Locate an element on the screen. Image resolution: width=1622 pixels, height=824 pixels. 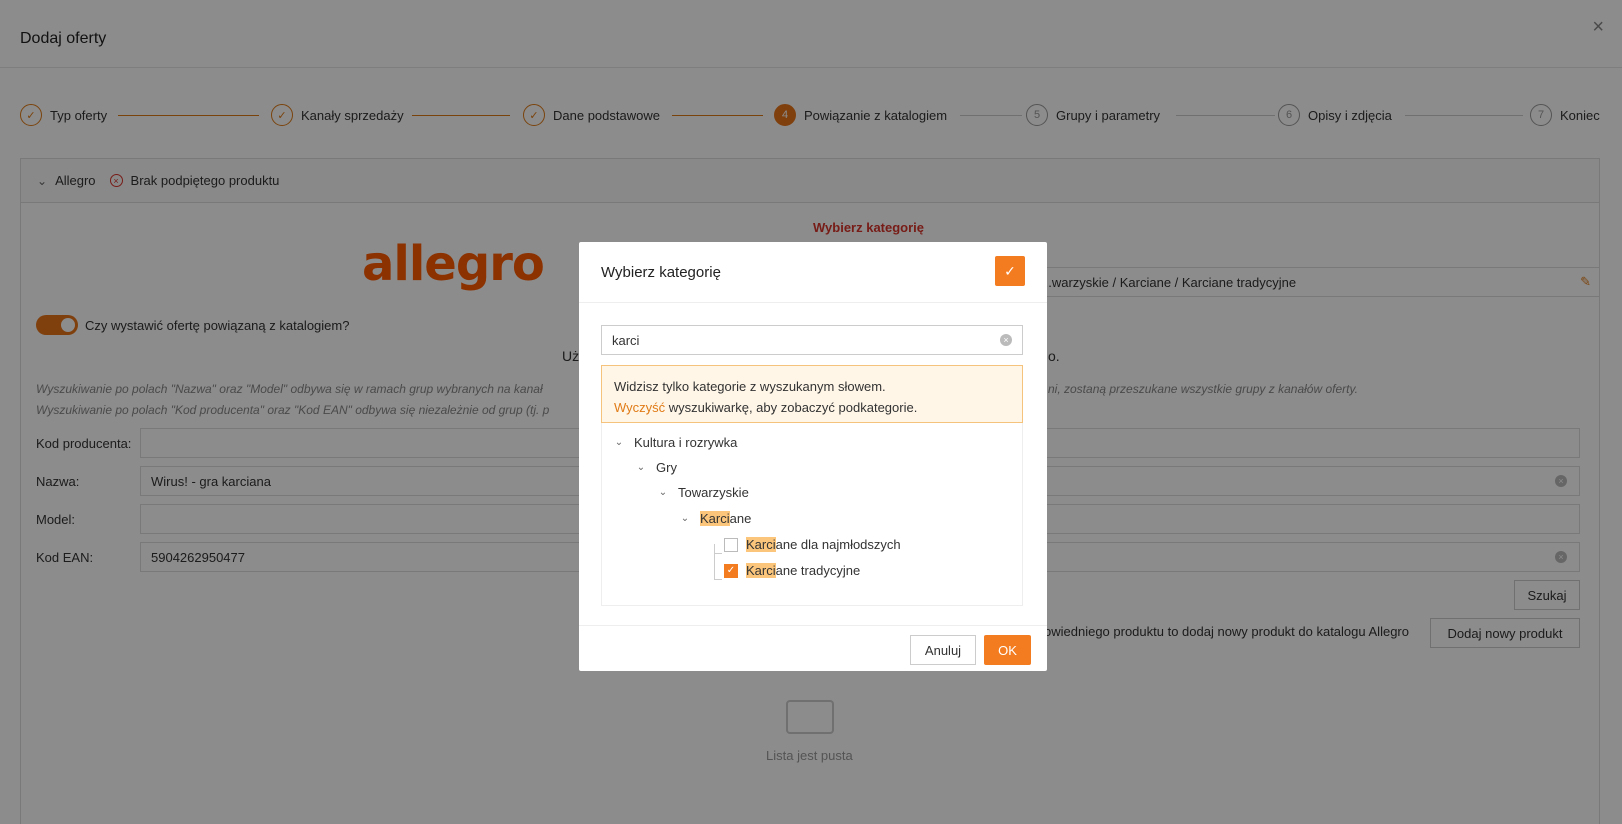
tree-node-label: Karciane tradycyjne is located at coordinates (803, 570).